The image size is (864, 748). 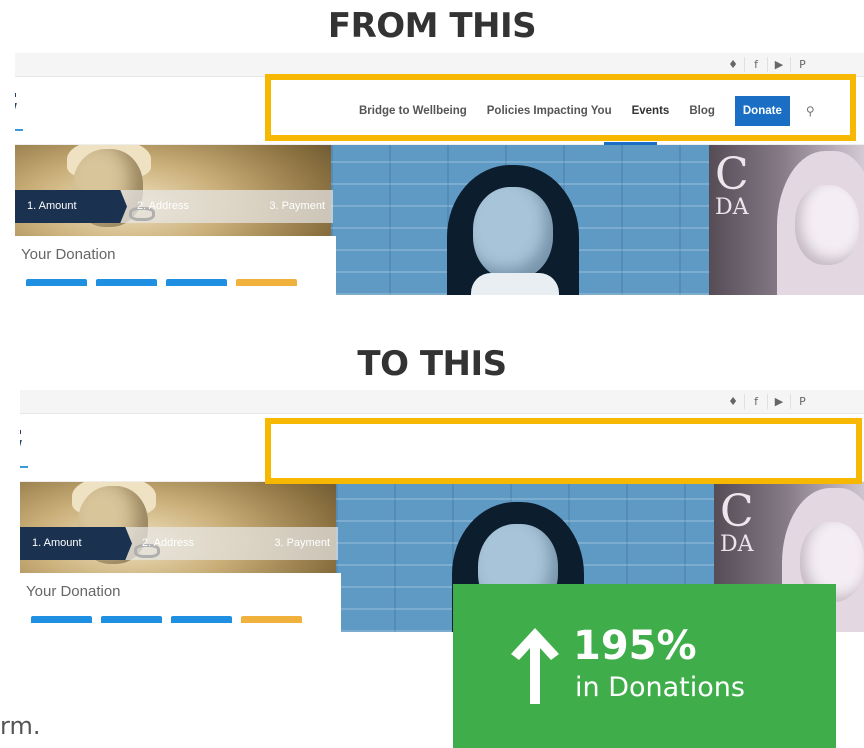 What do you see at coordinates (535, 666) in the screenshot?
I see `arrow-up-icon` at bounding box center [535, 666].